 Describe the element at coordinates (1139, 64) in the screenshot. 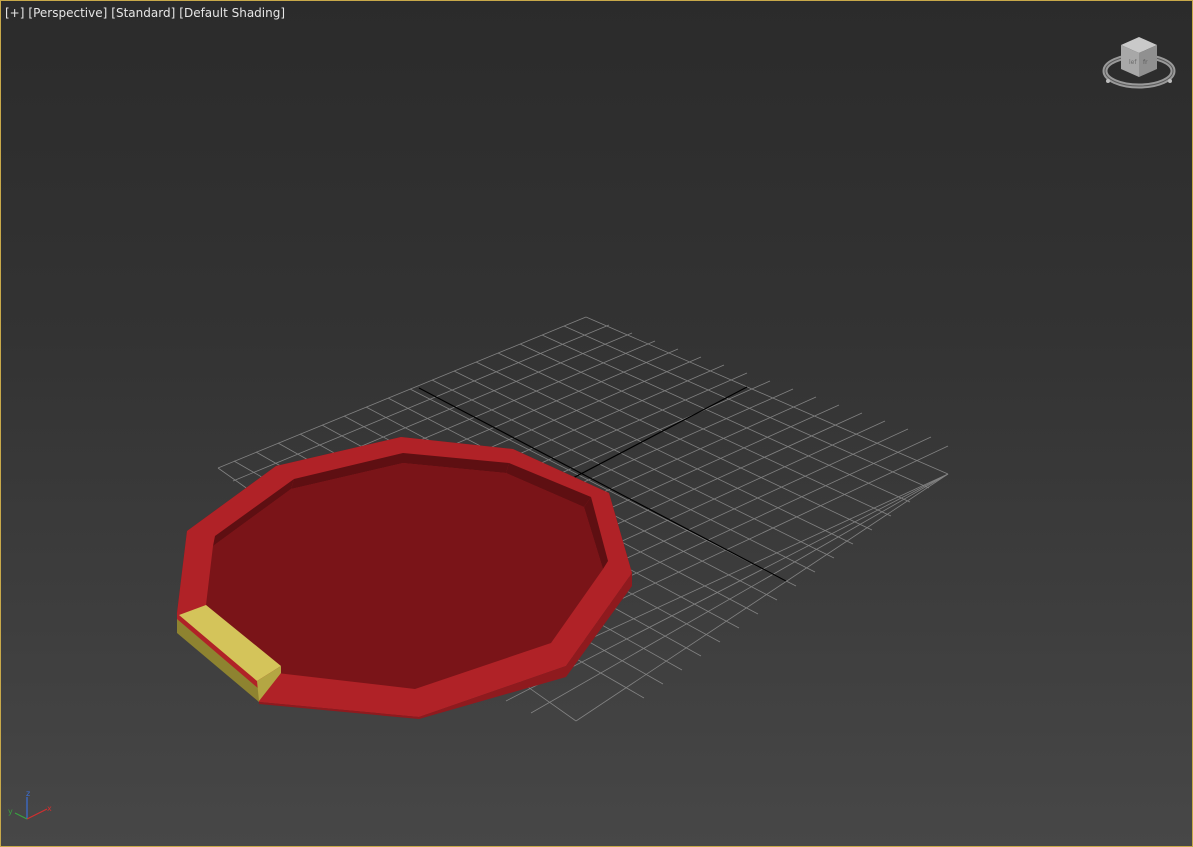

I see `viewcube-icon: lef fr` at that location.